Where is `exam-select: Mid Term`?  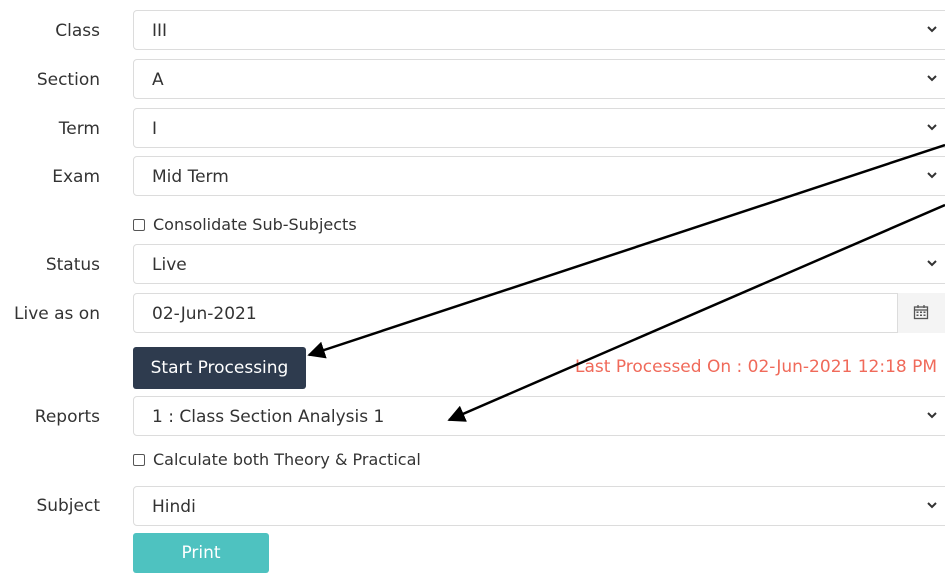
exam-select: Mid Term is located at coordinates (539, 176).